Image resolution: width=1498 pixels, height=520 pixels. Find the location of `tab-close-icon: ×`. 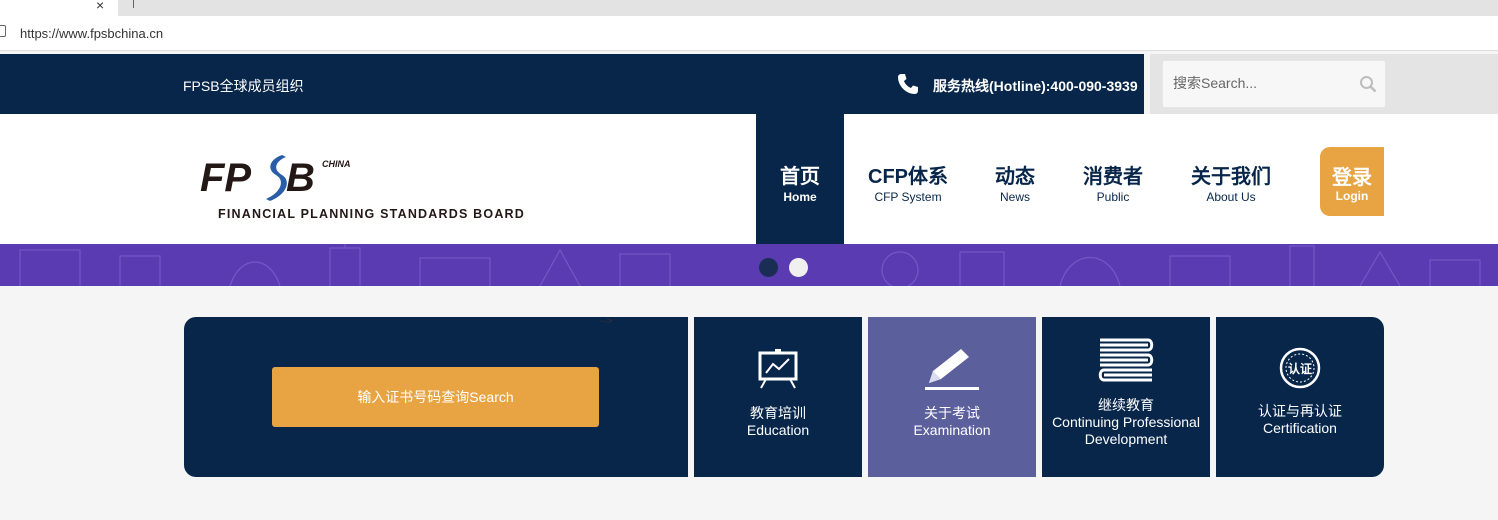

tab-close-icon: × is located at coordinates (100, 6).